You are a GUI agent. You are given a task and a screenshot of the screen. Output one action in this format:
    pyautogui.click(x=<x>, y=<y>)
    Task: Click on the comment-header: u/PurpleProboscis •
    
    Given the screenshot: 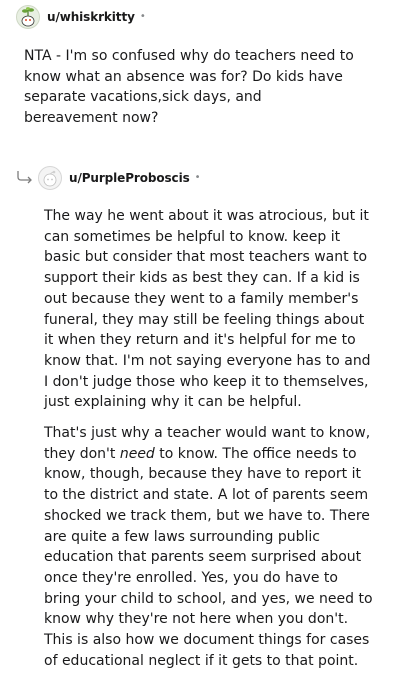 What is the action you would take?
    pyautogui.click(x=108, y=178)
    